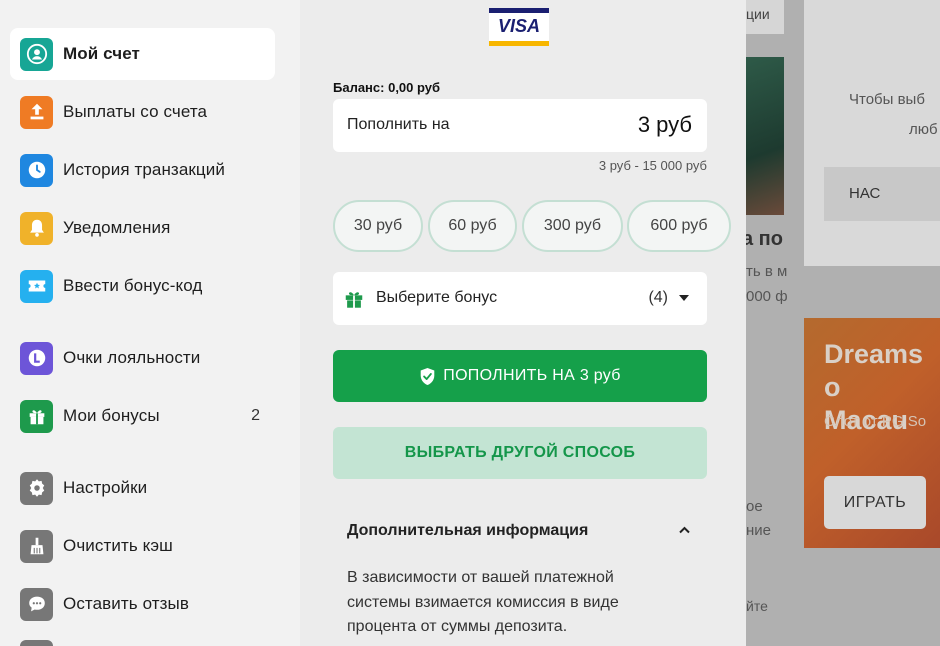  I want to click on balance-label: Баланс: 0,00 руб, so click(387, 87).